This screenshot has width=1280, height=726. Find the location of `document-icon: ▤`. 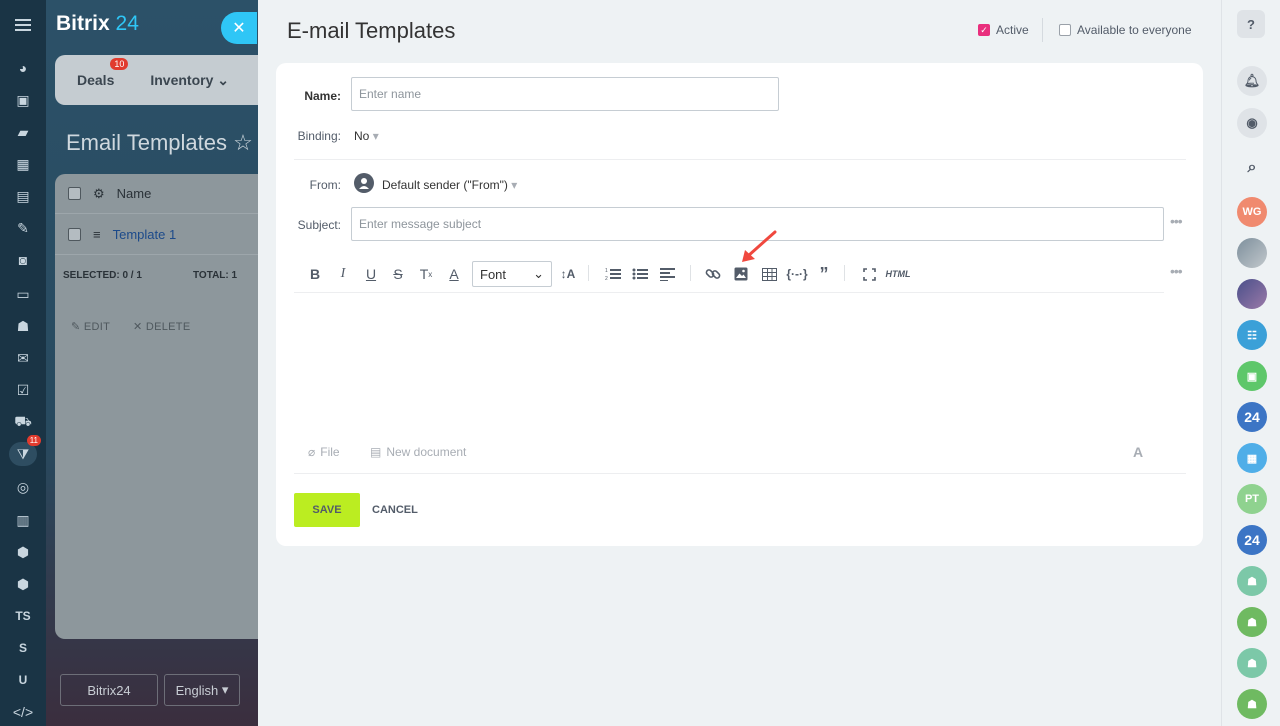

document-icon: ▤ is located at coordinates (23, 196).